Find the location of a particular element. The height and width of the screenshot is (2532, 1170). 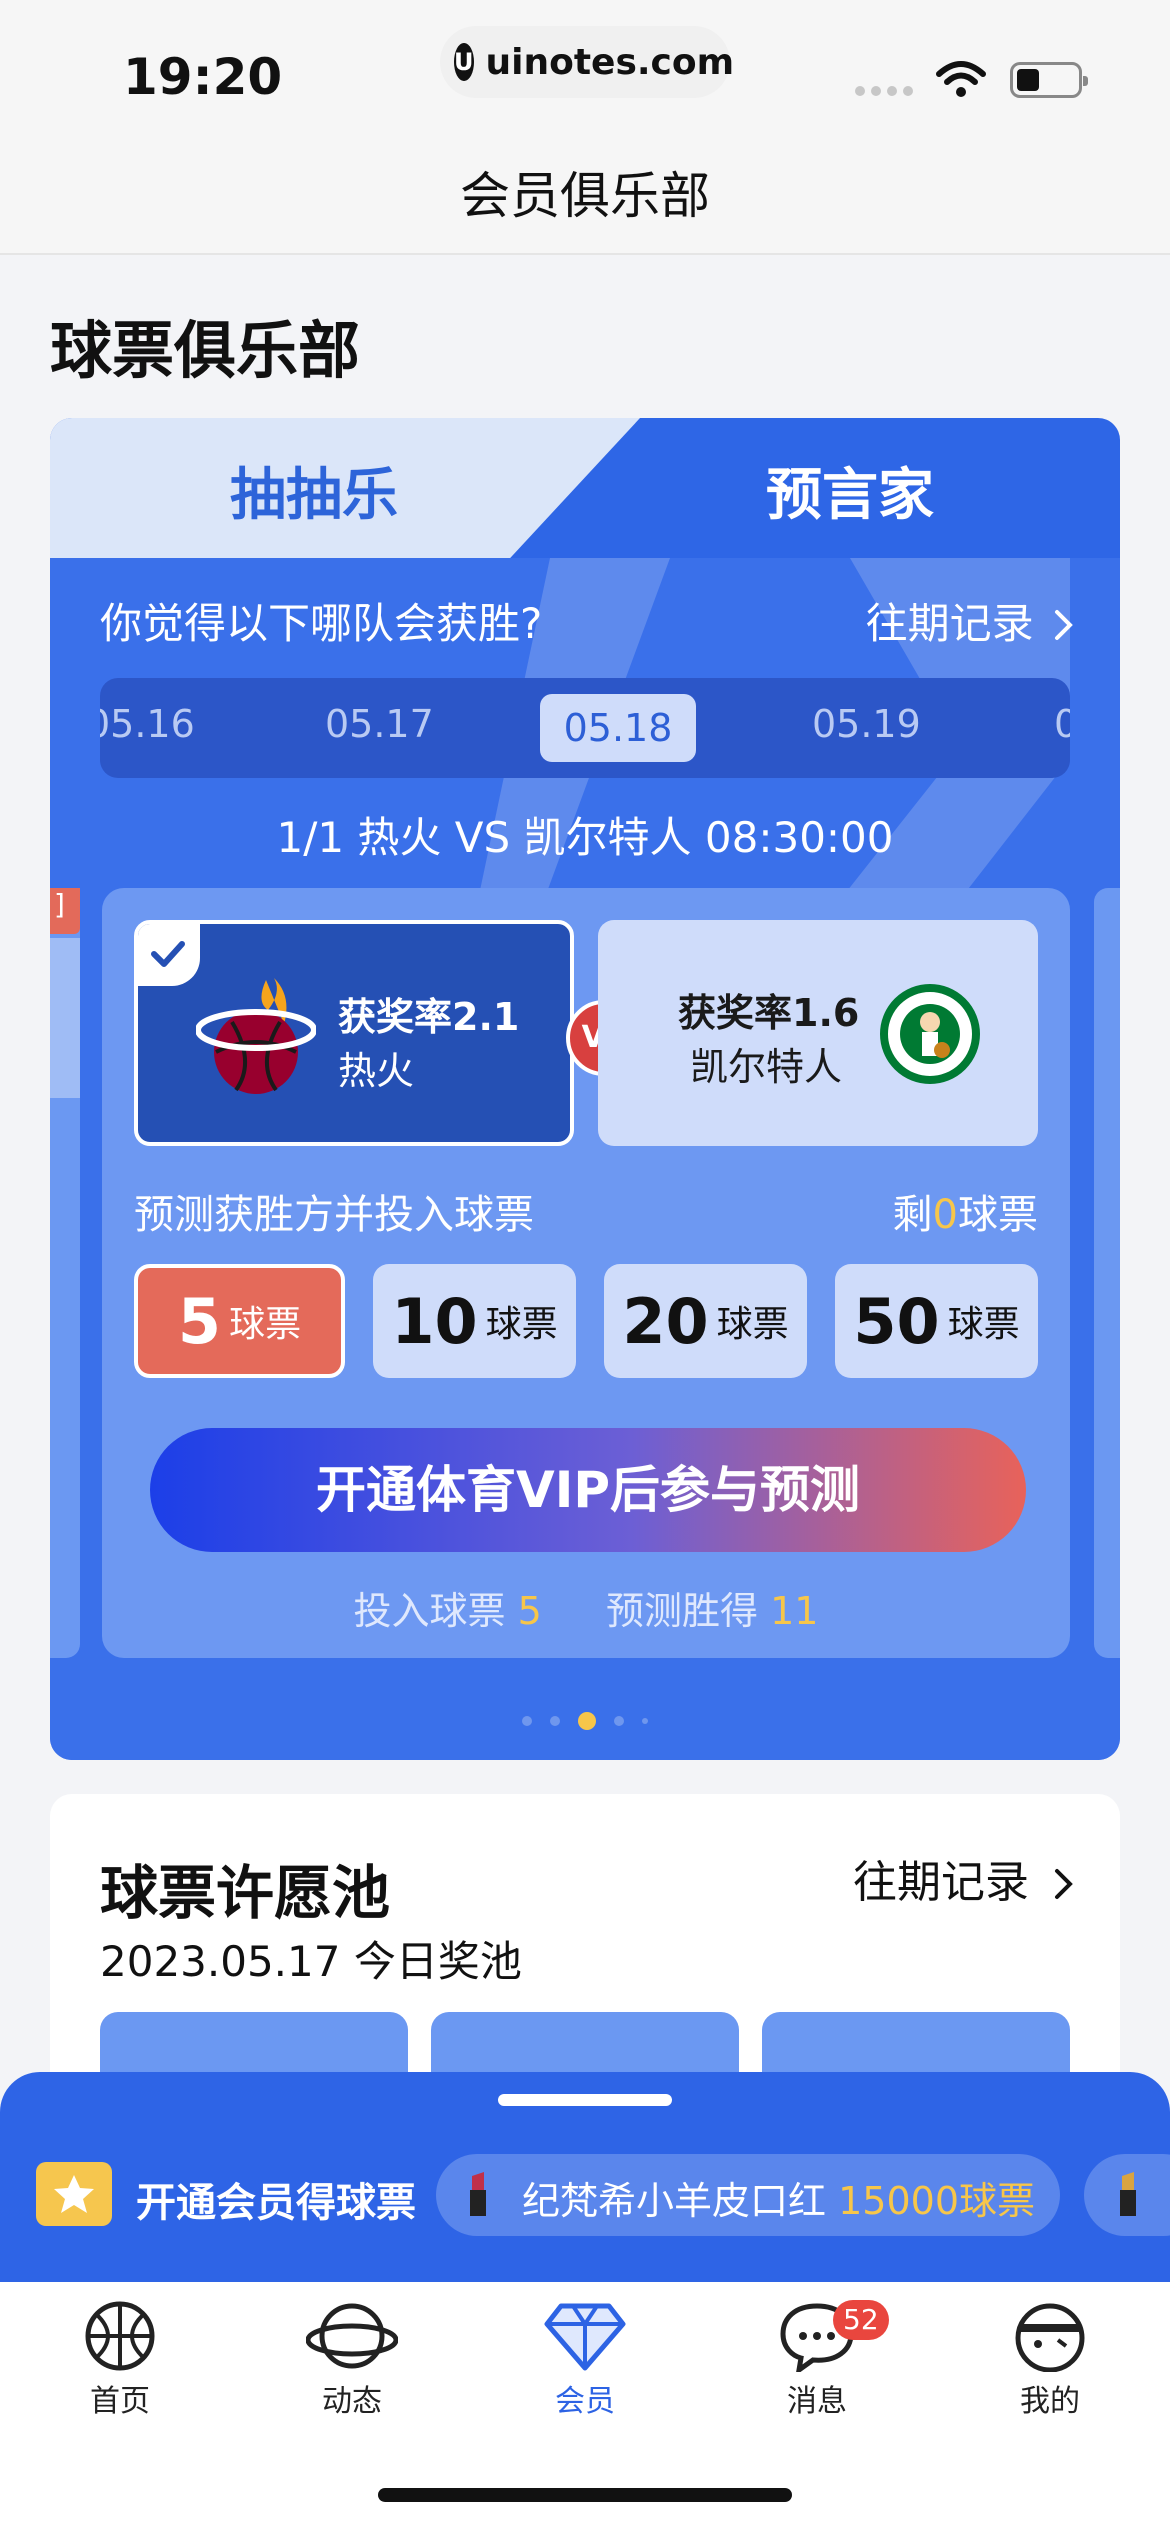

tab-label: 我的 is located at coordinates (1050, 2401).